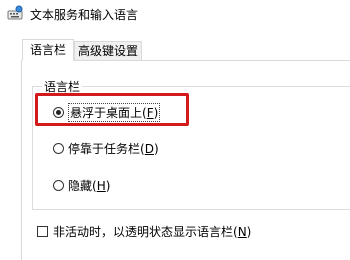  What do you see at coordinates (113, 148) in the screenshot?
I see `radio-dock-label: 停靠于任务栏(D)` at bounding box center [113, 148].